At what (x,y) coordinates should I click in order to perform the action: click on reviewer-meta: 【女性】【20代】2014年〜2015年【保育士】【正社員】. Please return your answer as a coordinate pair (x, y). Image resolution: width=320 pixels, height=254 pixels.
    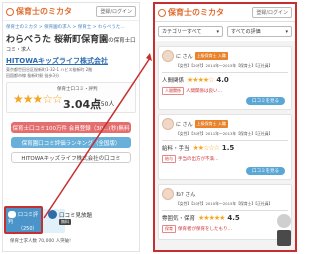
    Looking at the image, I should click on (224, 65).